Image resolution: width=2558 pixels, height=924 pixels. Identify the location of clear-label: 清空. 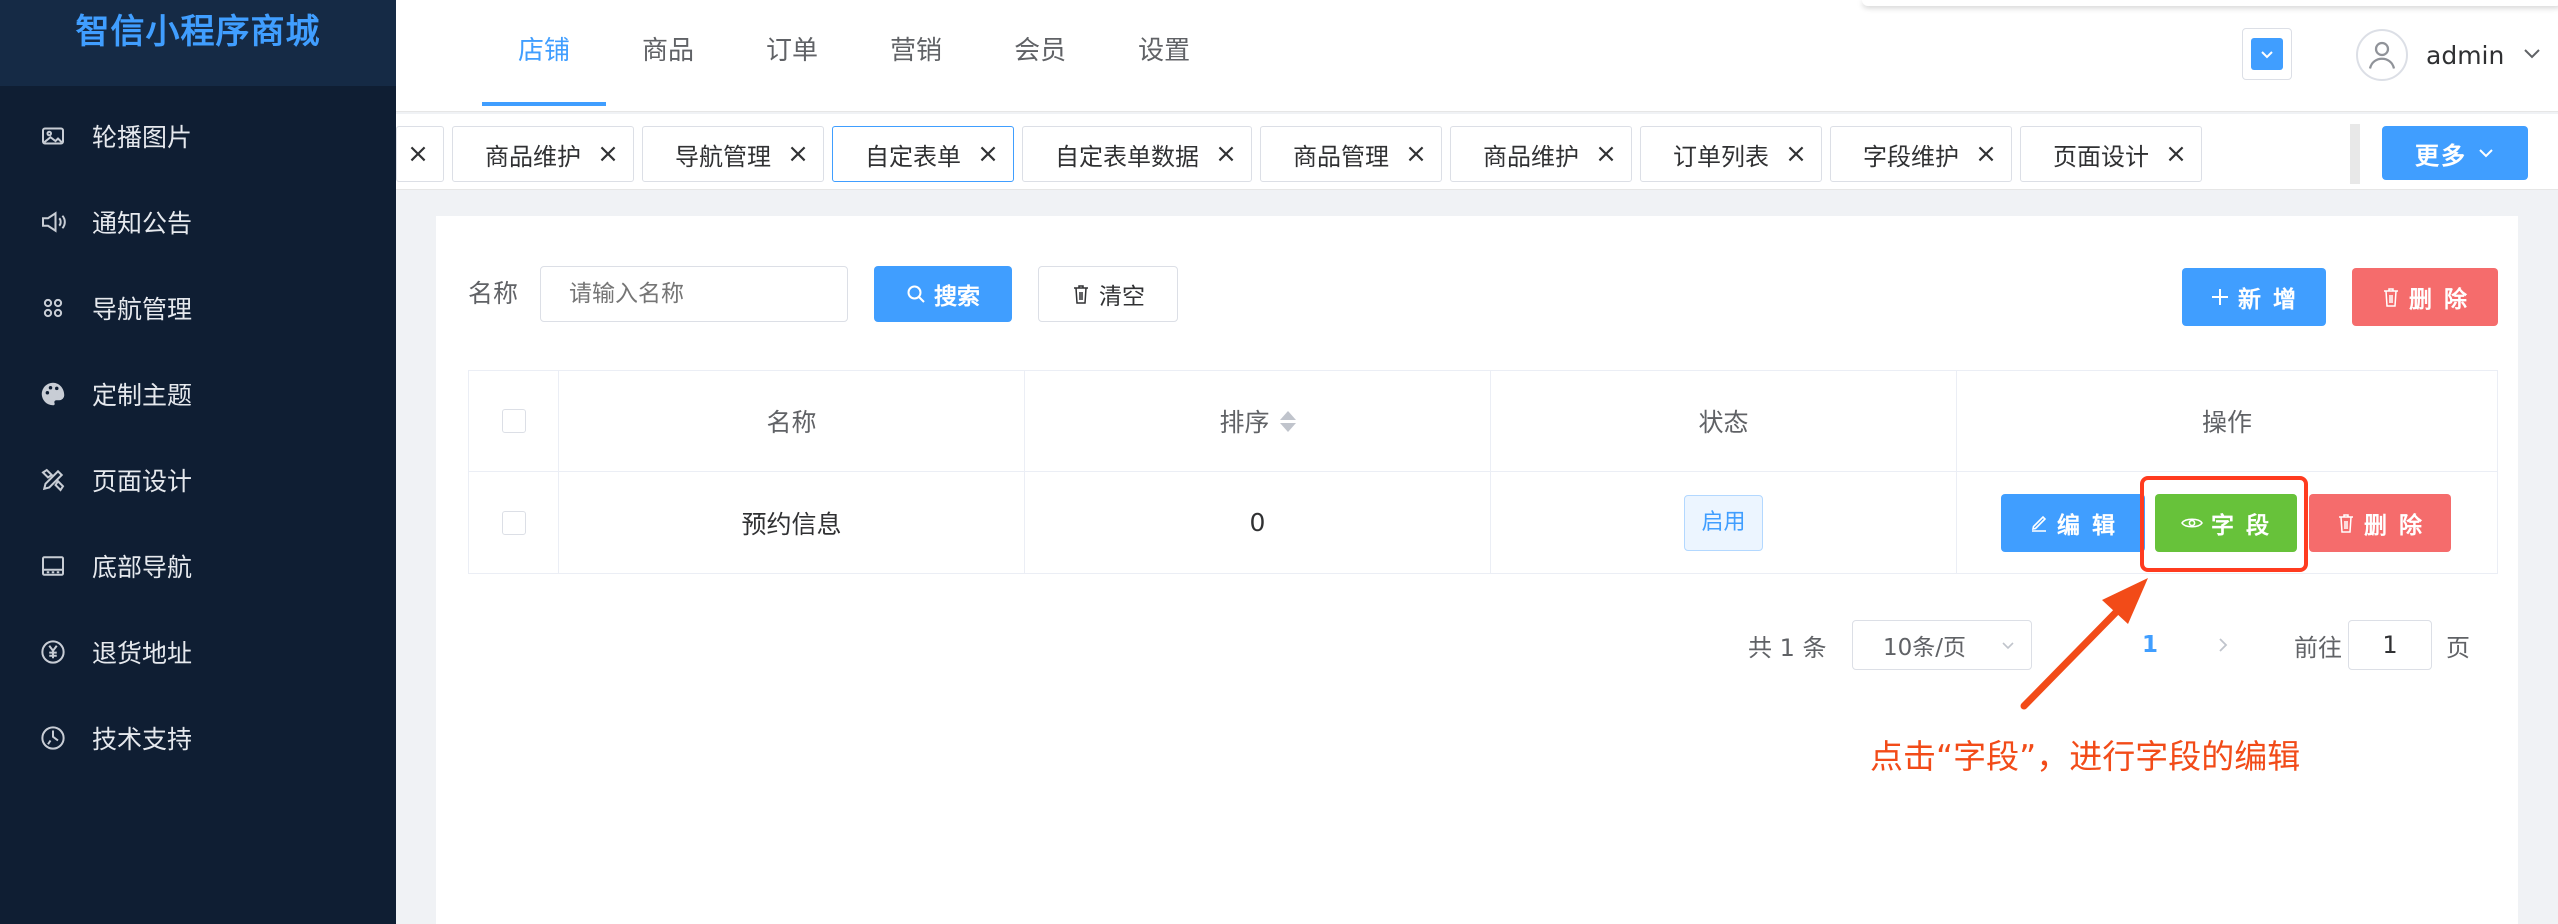
(1122, 297).